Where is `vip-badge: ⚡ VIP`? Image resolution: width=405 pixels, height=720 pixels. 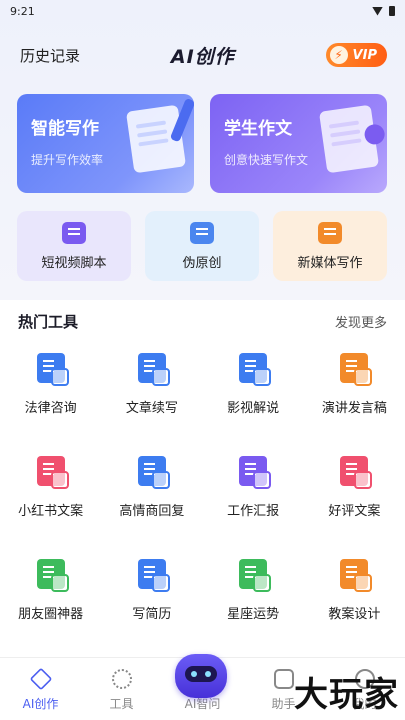 vip-badge: ⚡ VIP is located at coordinates (356, 55).